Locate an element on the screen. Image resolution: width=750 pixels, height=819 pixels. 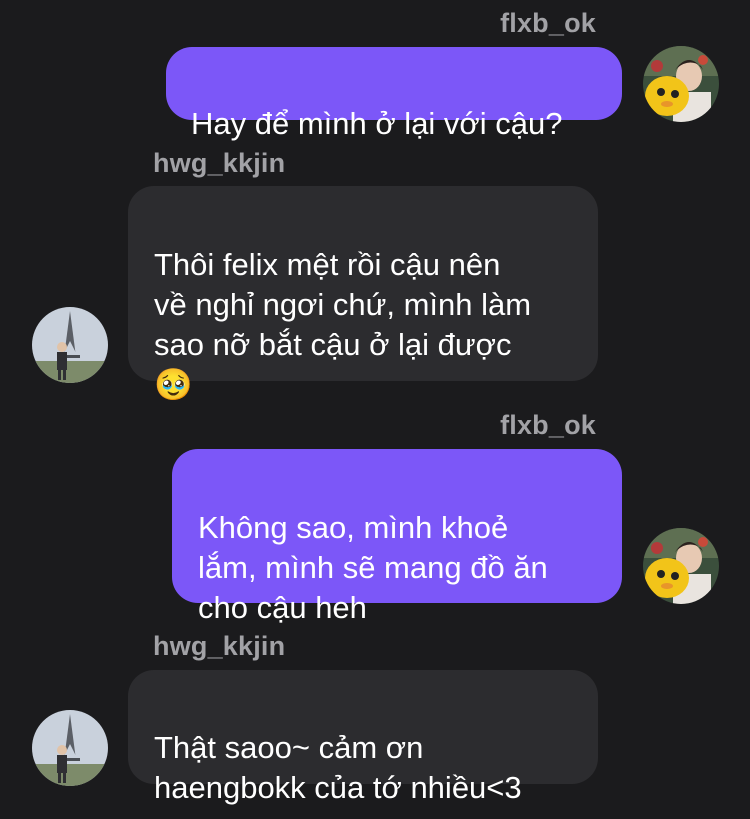
message-bubble-outgoing: Hay để mình ở lại với cậu? is located at coordinates (394, 94).